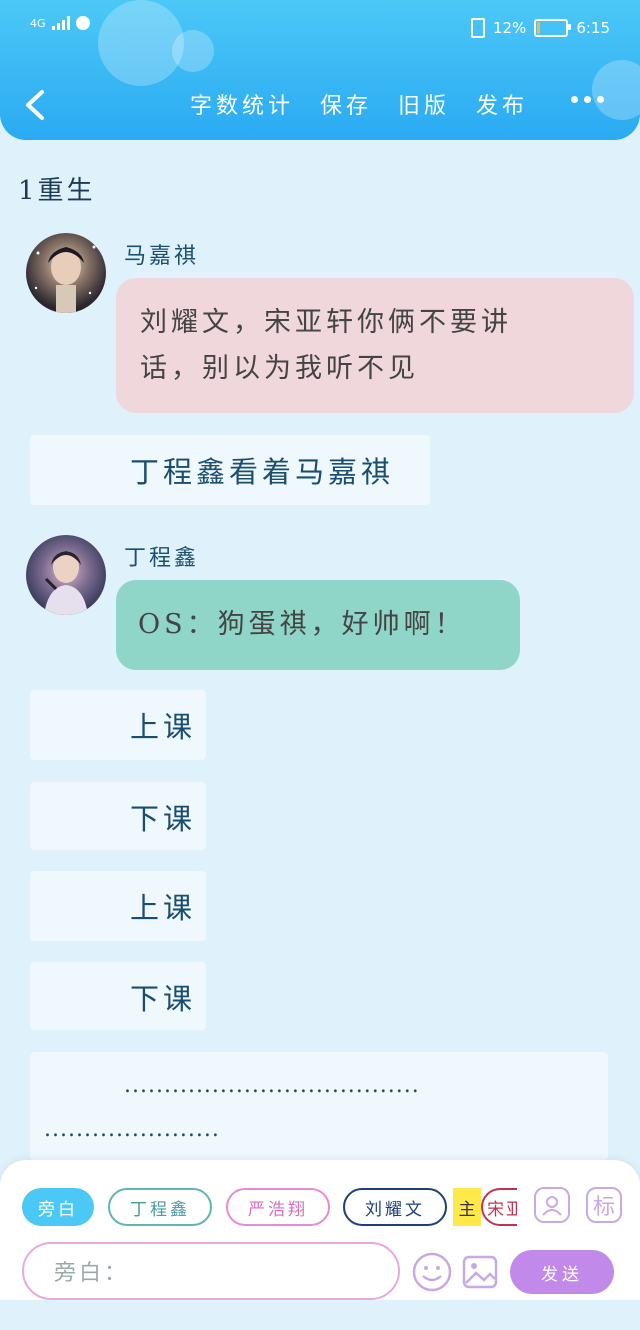  Describe the element at coordinates (553, 28) in the screenshot. I see `battery-icon` at that location.